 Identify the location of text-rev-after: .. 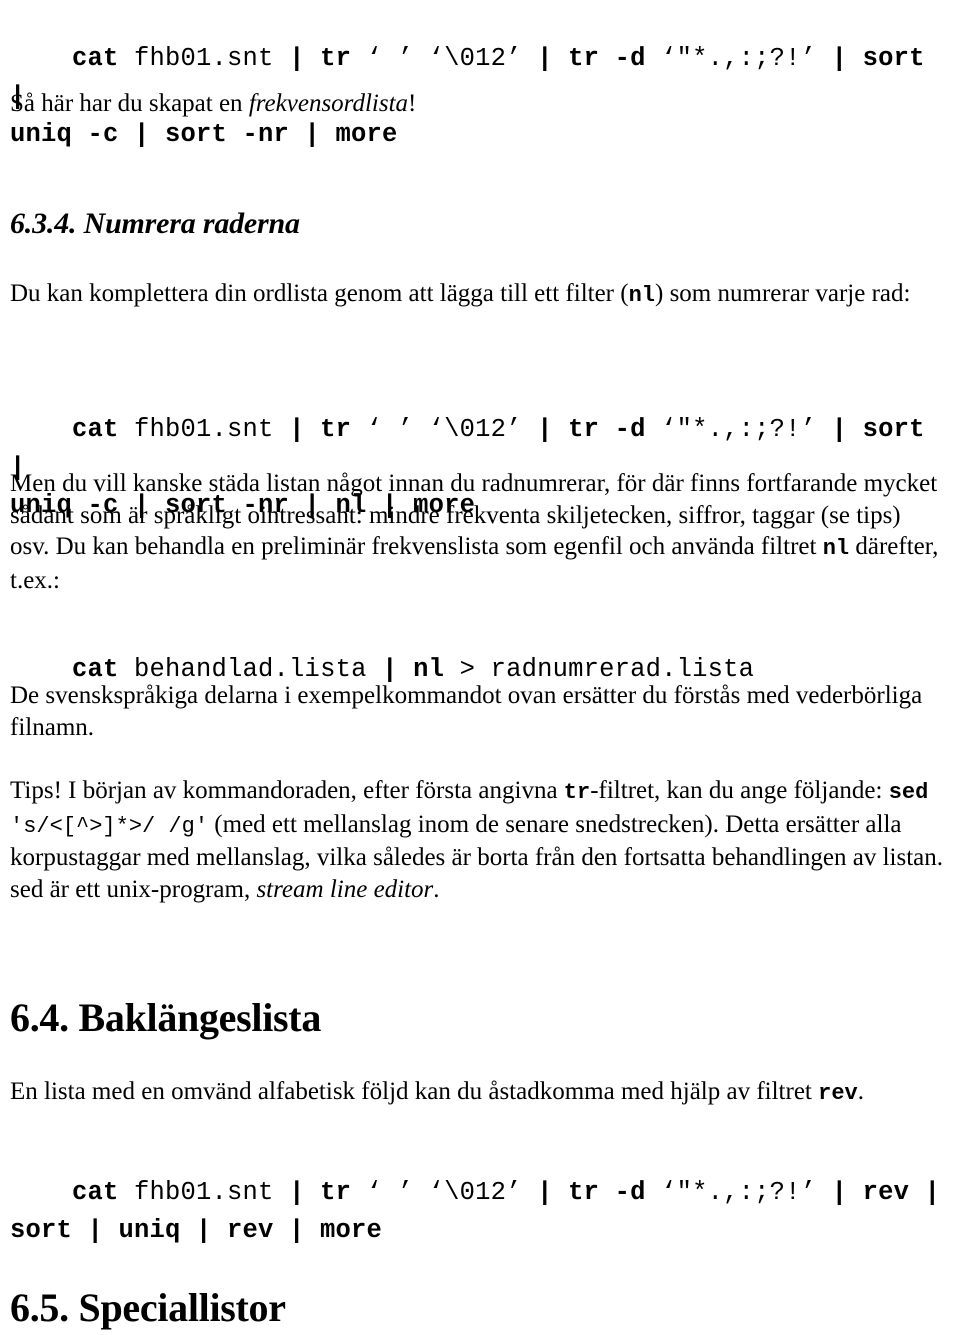
(860, 1091).